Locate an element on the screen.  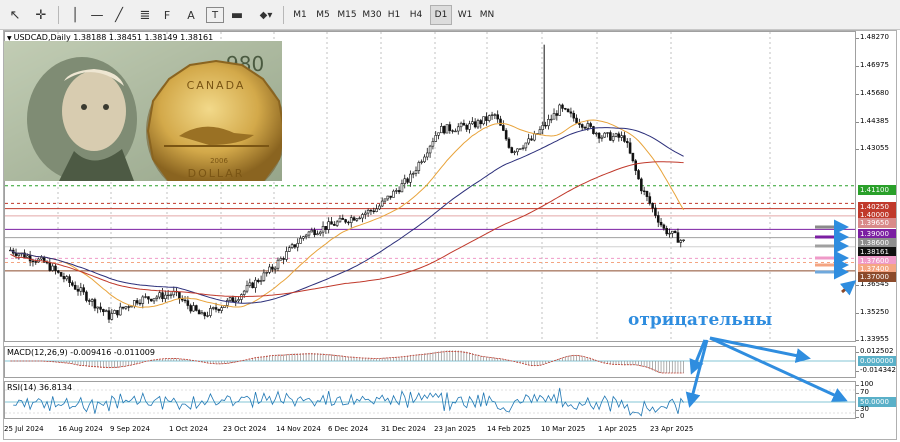
timeframe-d1: D1 is located at coordinates (441, 15).